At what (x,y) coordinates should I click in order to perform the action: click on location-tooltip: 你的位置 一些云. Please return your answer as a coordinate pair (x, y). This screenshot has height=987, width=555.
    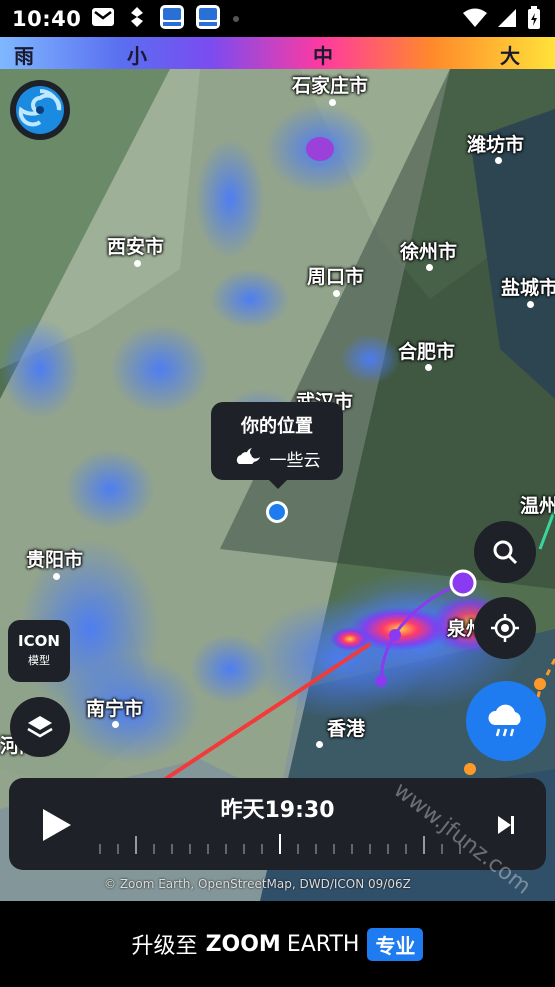
    Looking at the image, I should click on (277, 445).